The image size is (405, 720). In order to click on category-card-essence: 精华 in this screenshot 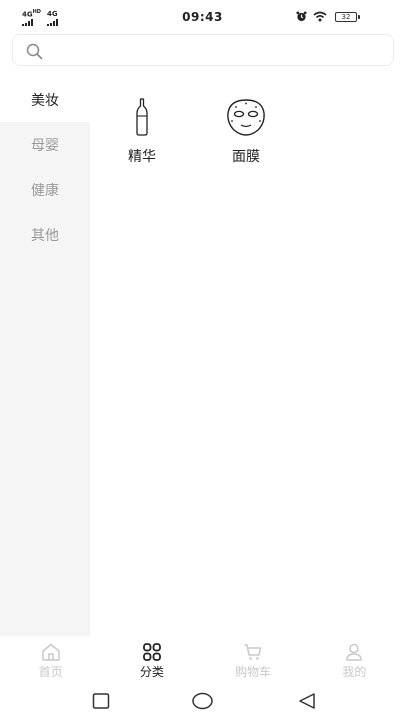, I will do `click(142, 131)`.